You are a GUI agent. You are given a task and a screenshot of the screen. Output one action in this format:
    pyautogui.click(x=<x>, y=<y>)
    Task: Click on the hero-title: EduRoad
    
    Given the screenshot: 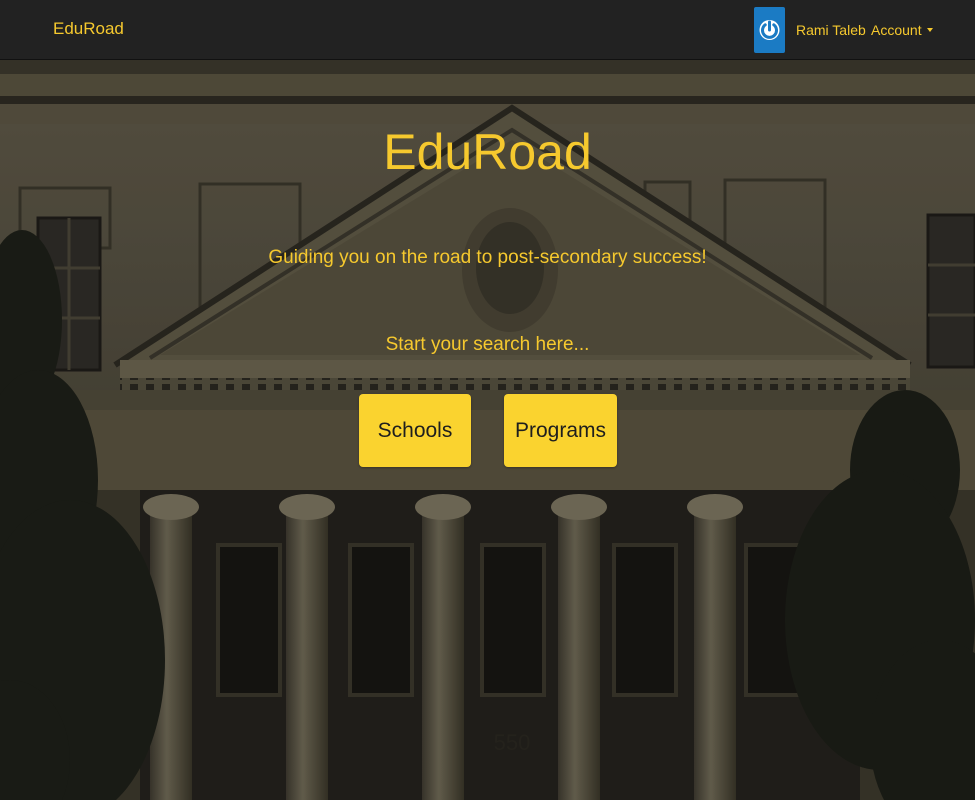 What is the action you would take?
    pyautogui.click(x=487, y=152)
    